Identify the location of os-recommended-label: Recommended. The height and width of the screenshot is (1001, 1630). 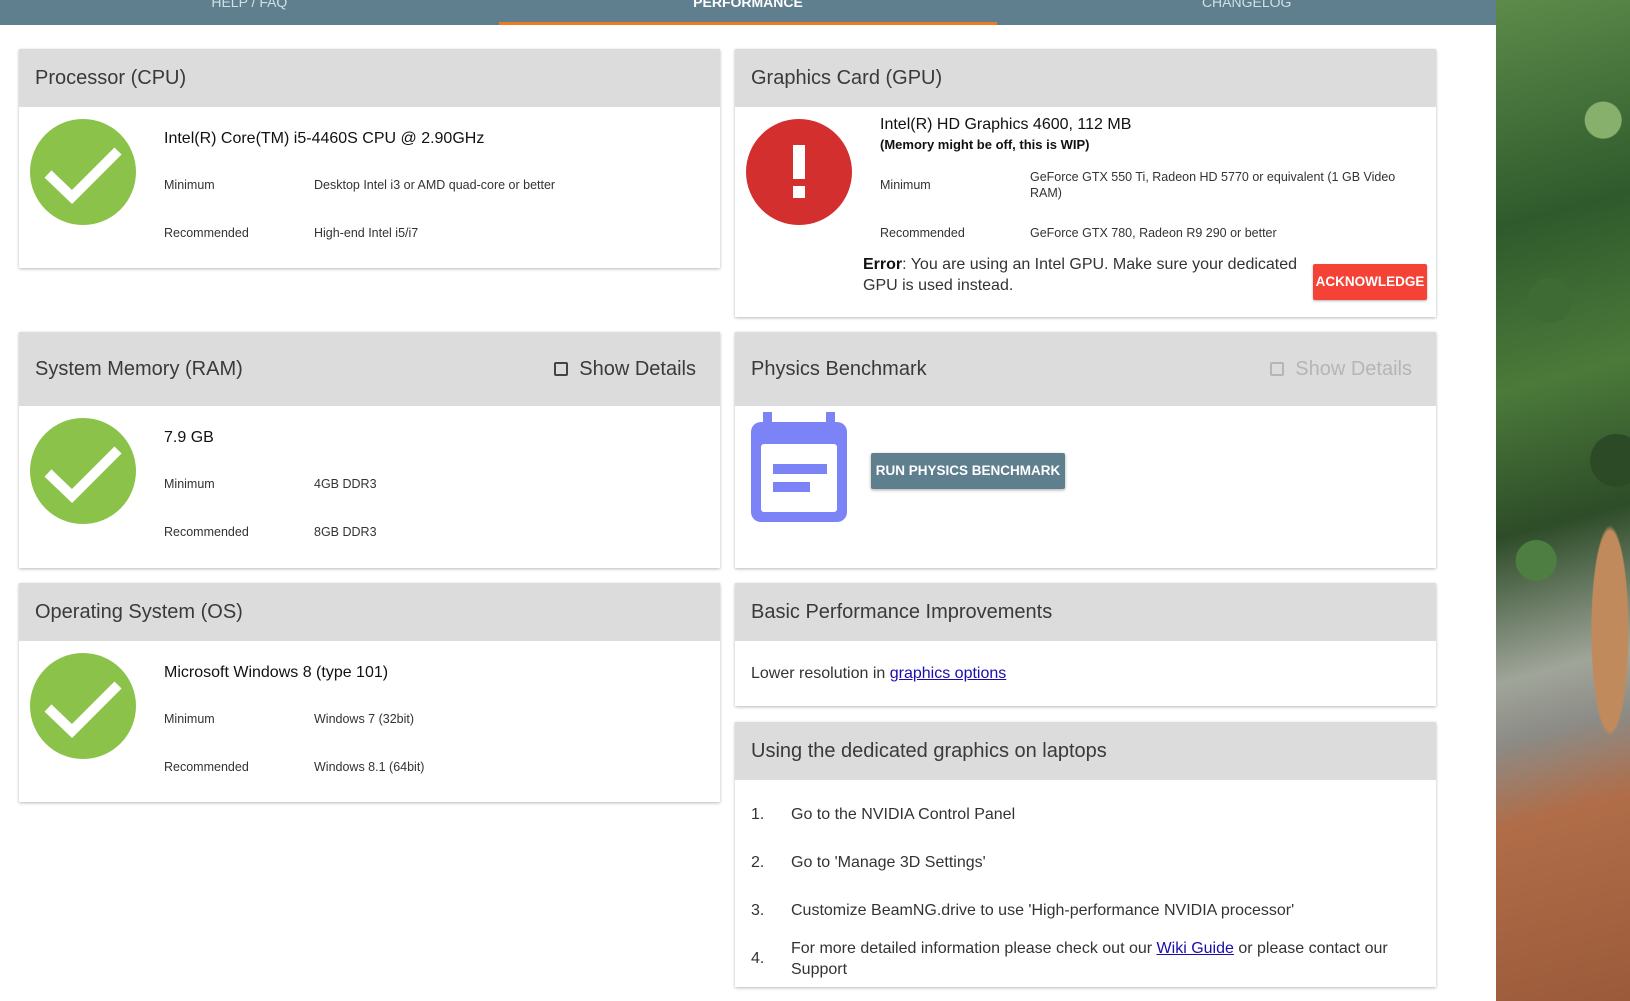
(206, 767).